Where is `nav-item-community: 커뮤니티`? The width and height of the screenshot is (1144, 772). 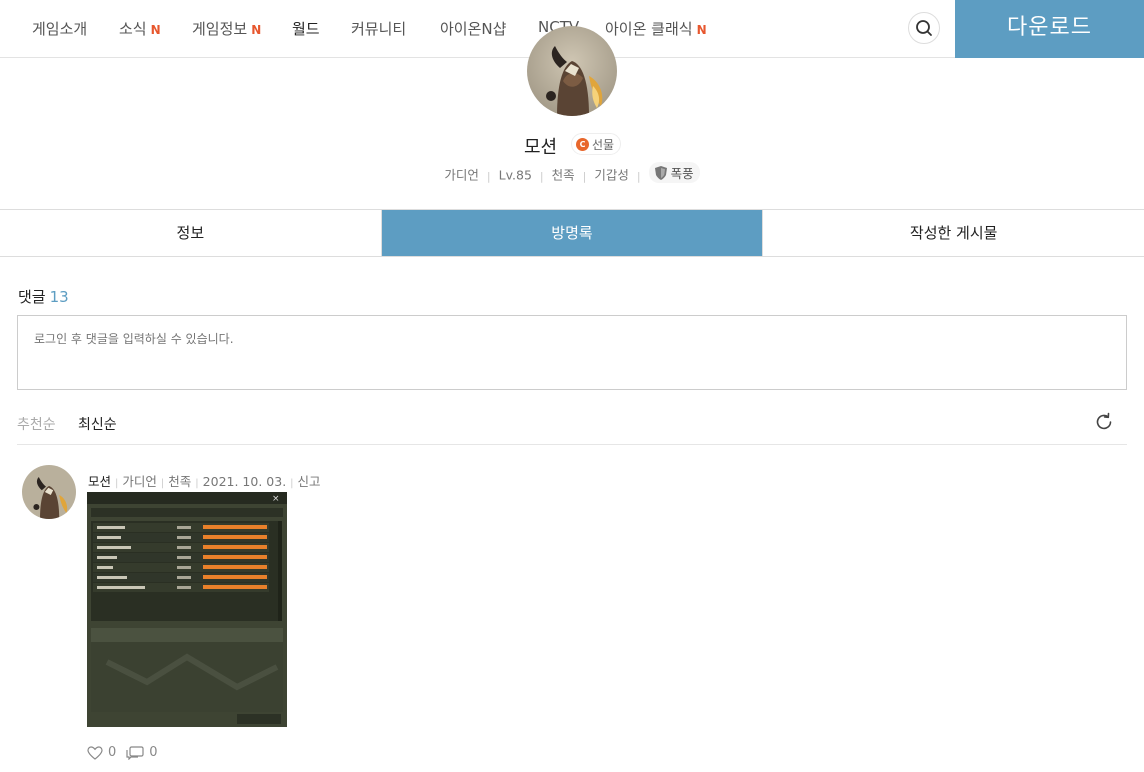 nav-item-community: 커뮤니티 is located at coordinates (378, 28).